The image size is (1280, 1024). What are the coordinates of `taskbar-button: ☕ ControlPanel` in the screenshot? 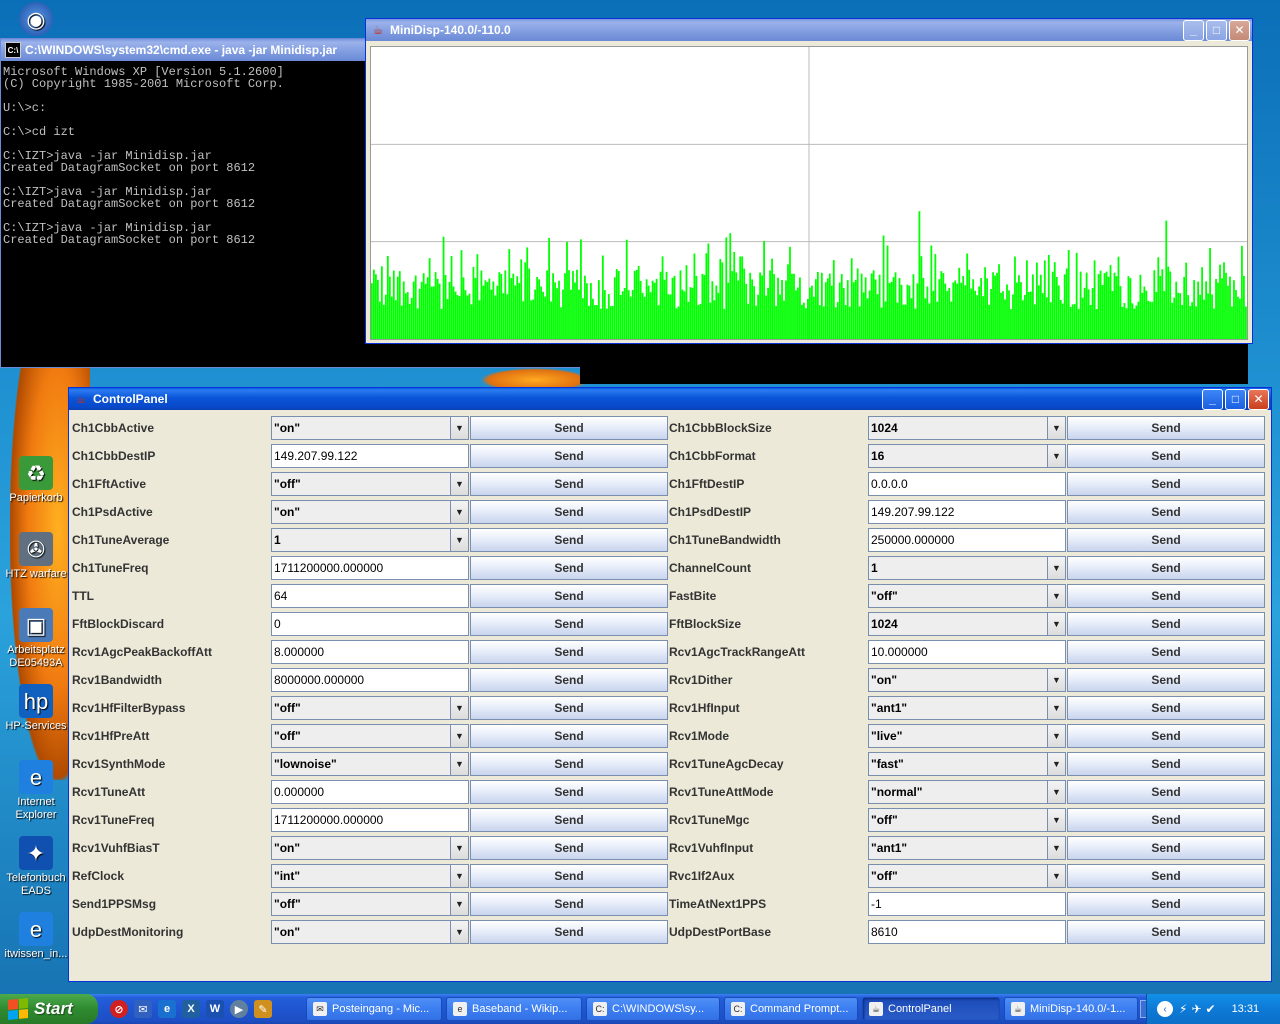 It's located at (931, 1009).